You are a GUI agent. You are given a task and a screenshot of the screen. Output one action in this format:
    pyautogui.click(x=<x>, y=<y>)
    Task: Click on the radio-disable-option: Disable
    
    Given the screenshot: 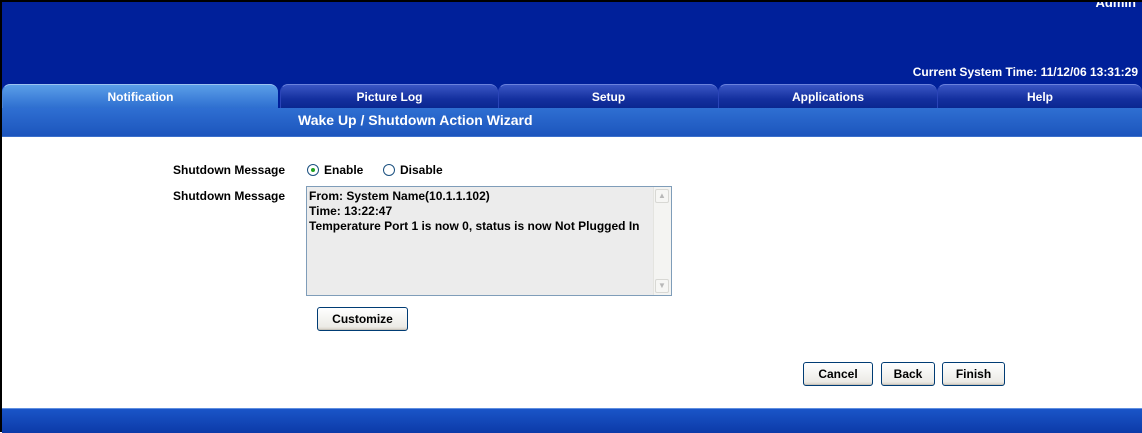 What is the action you would take?
    pyautogui.click(x=413, y=170)
    